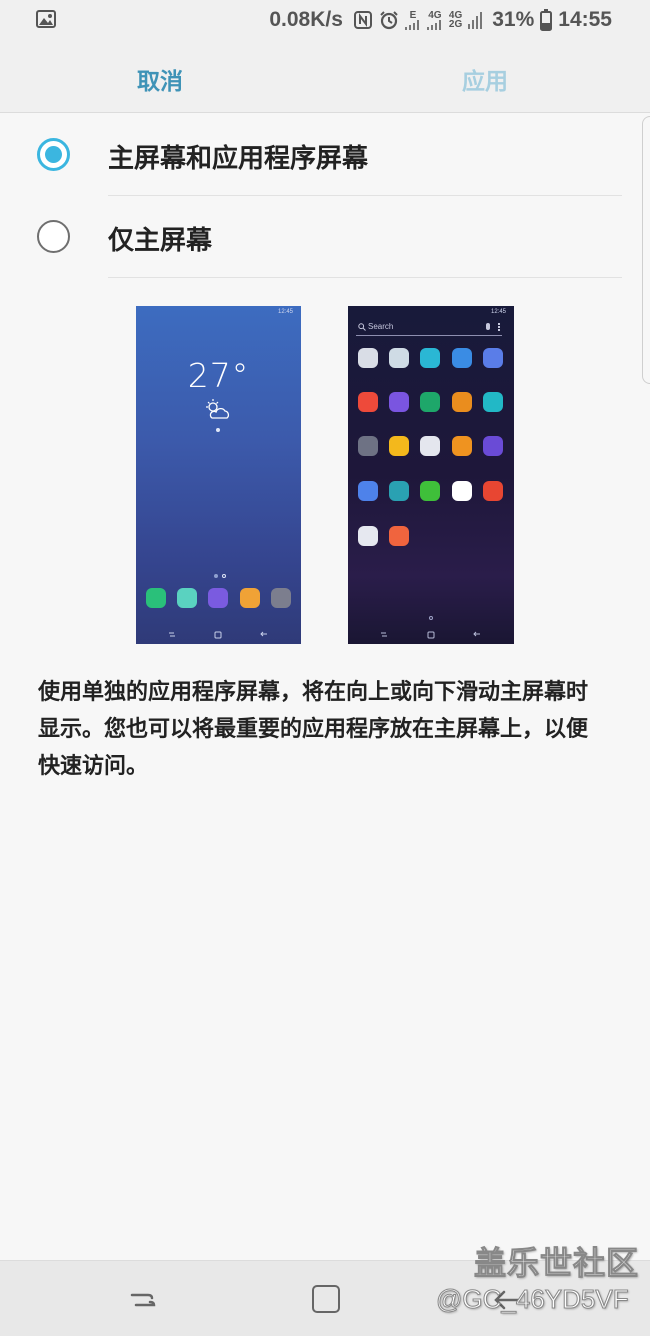 This screenshot has width=650, height=1336. I want to click on watermark-brand: 盖乐世社区, so click(556, 1263).